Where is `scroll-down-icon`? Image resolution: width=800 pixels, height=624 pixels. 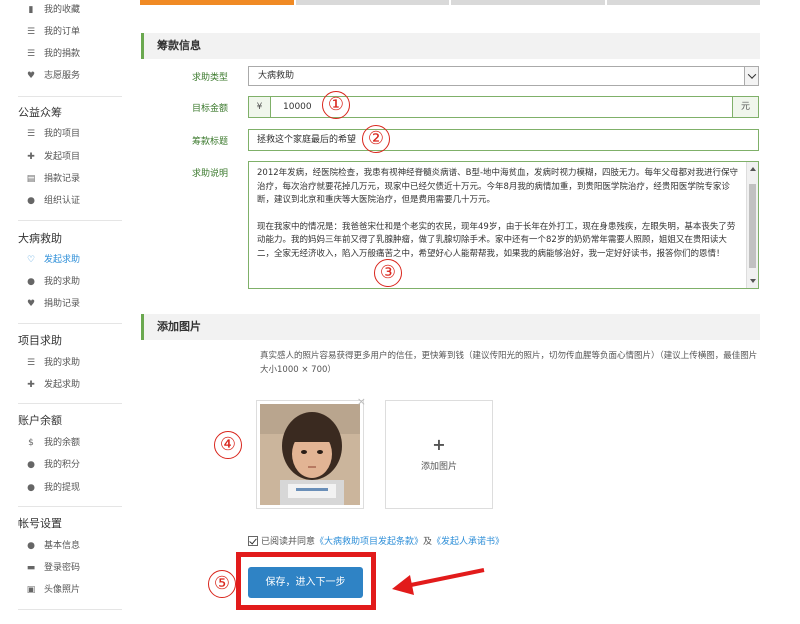
scroll-down-icon is located at coordinates (753, 281).